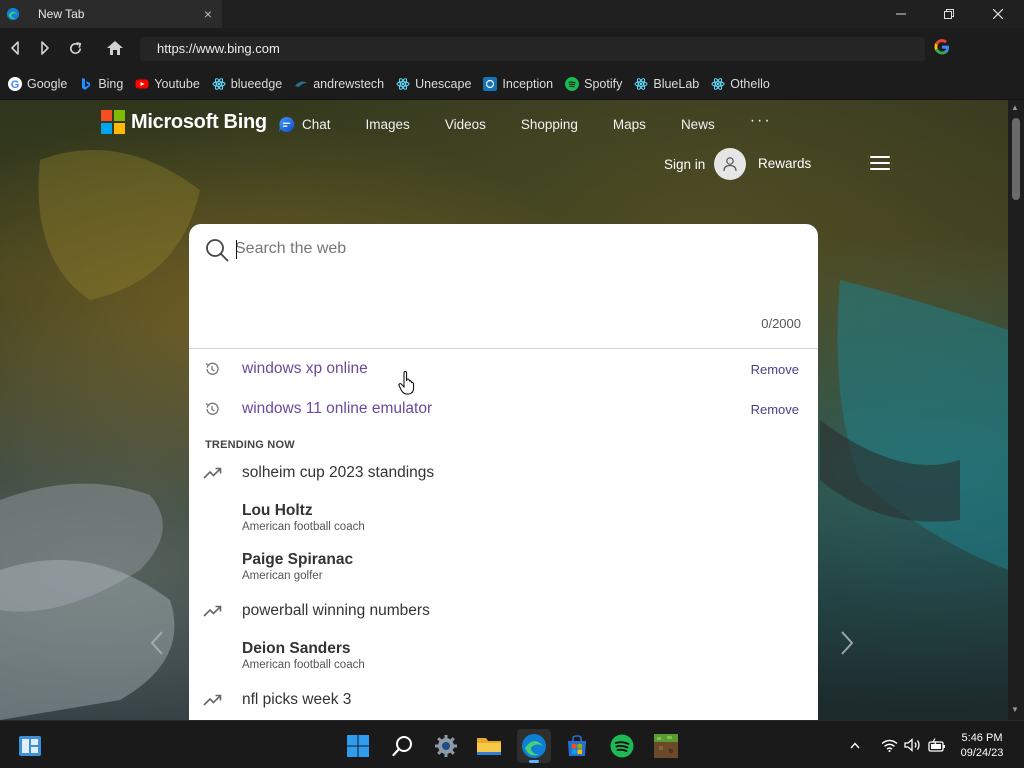 The height and width of the screenshot is (768, 1024). What do you see at coordinates (515, 249) in the screenshot?
I see `search-input` at bounding box center [515, 249].